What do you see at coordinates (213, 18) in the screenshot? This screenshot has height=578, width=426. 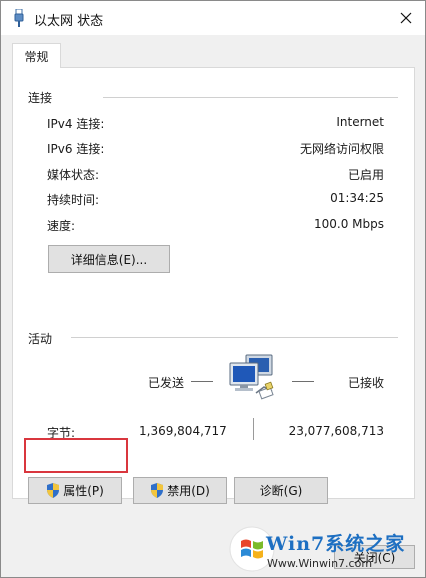 I see `title-bar: 以太网 状态` at bounding box center [213, 18].